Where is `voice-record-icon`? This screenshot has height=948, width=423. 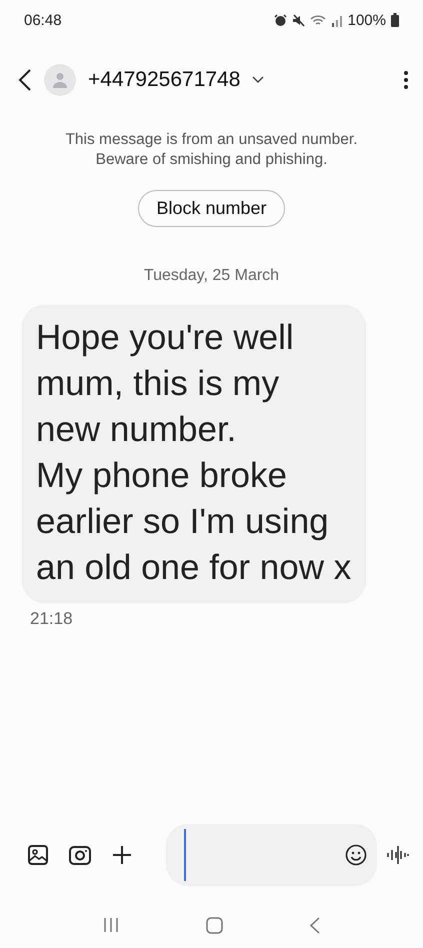 voice-record-icon is located at coordinates (398, 855).